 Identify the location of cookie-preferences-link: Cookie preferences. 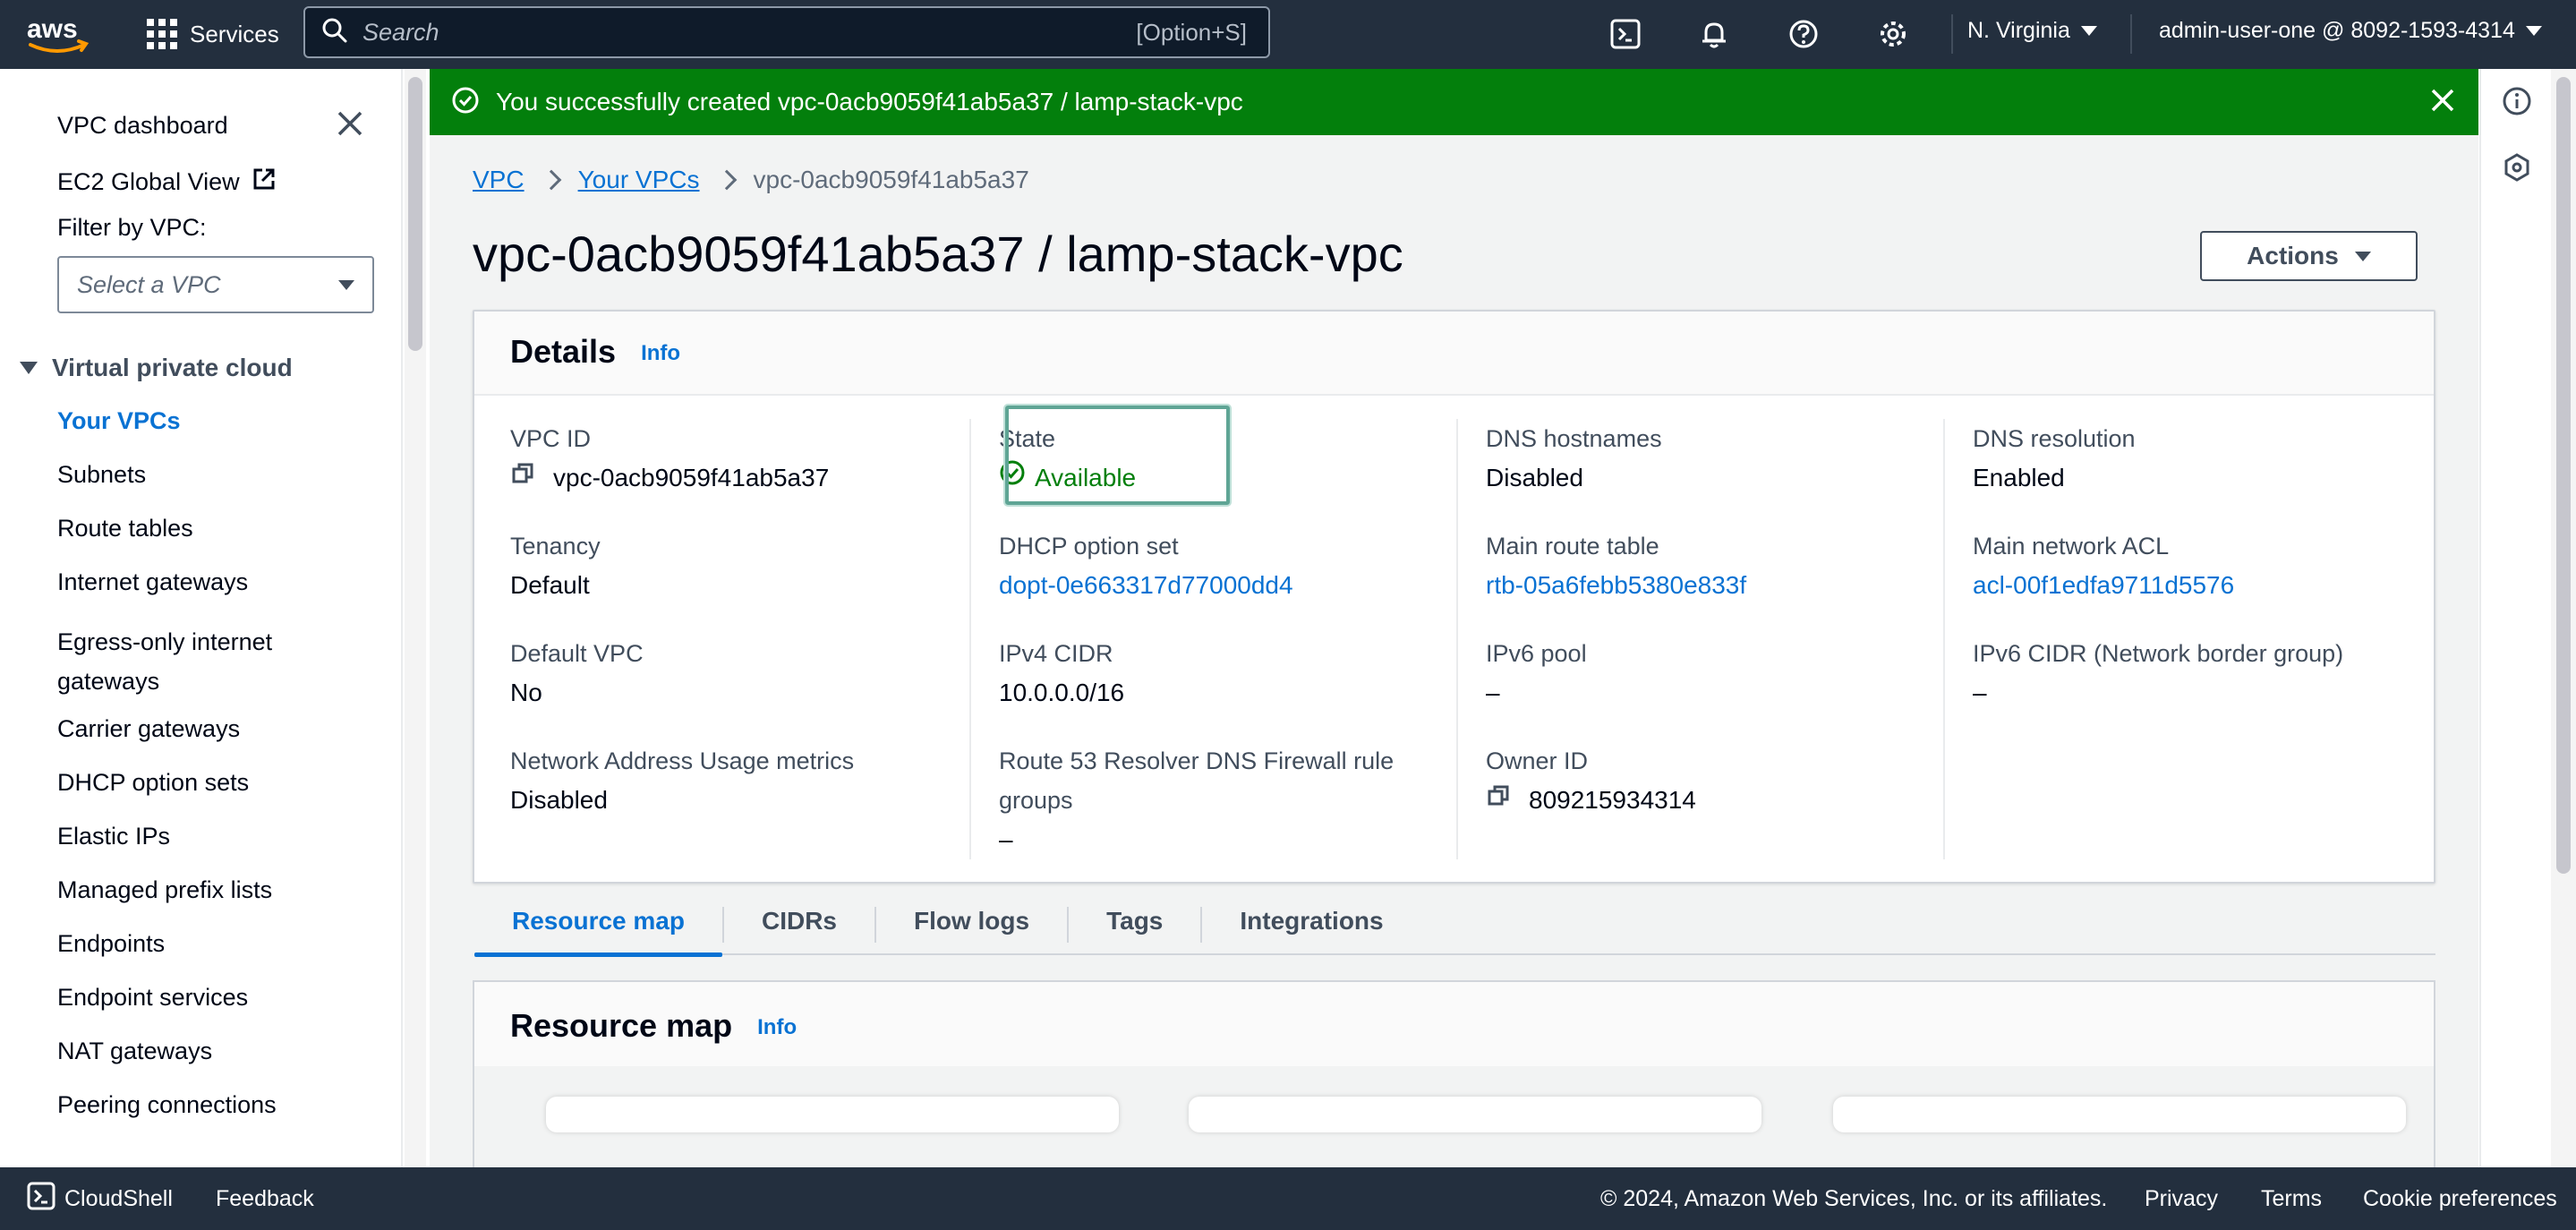
(2460, 1199).